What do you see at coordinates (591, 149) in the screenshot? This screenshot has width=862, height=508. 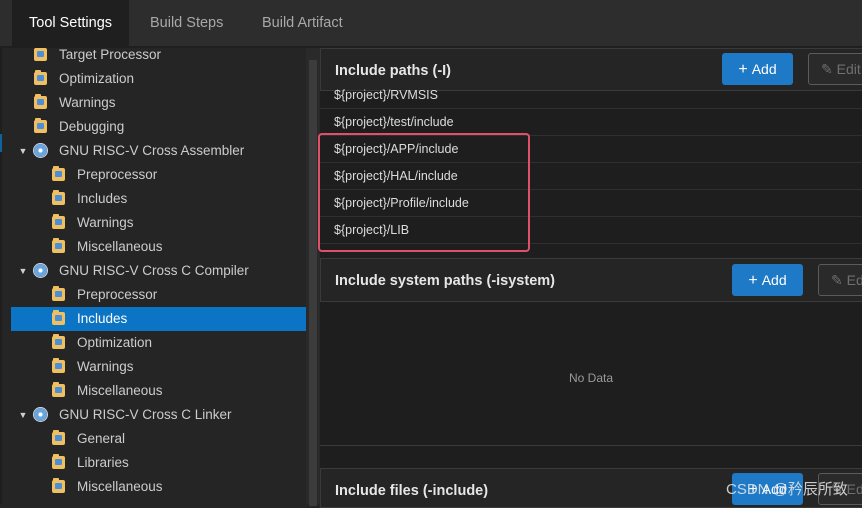 I see `include-path-row: ${project}/APP/include` at bounding box center [591, 149].